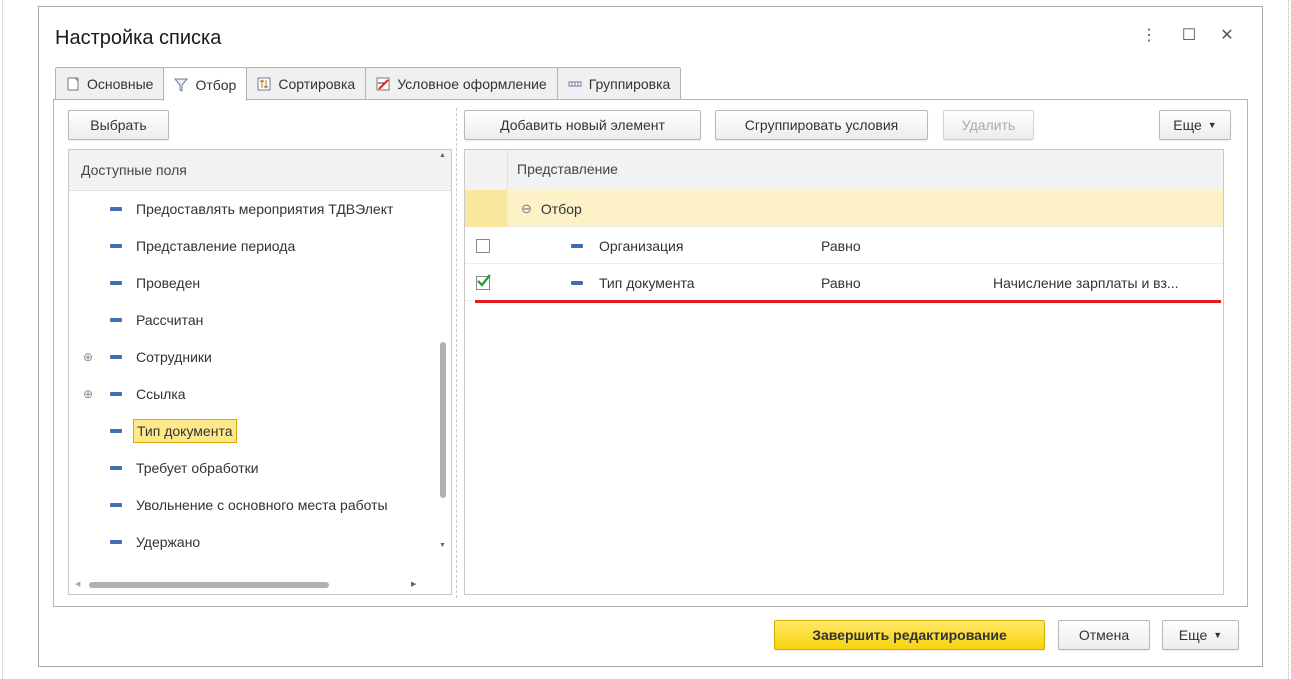 The image size is (1291, 679). I want to click on field-label: Ссылка, so click(161, 393).